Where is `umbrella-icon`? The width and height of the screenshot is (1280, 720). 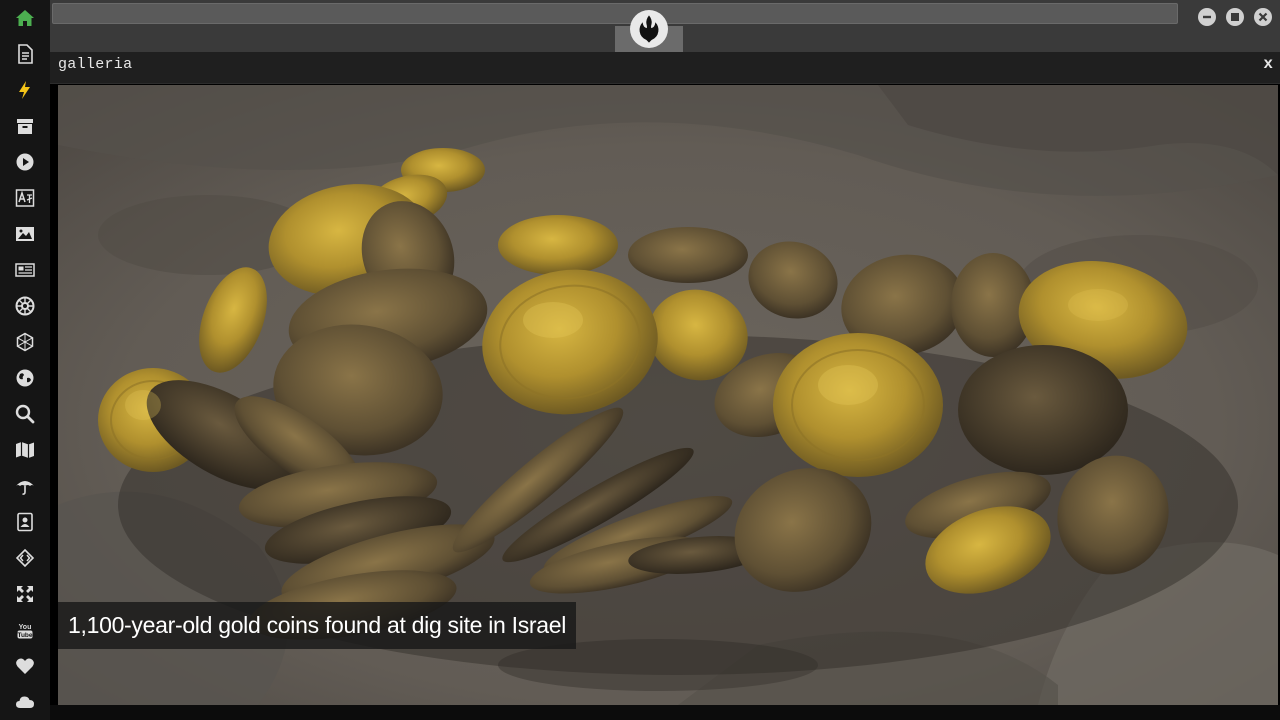
umbrella-icon is located at coordinates (25, 486).